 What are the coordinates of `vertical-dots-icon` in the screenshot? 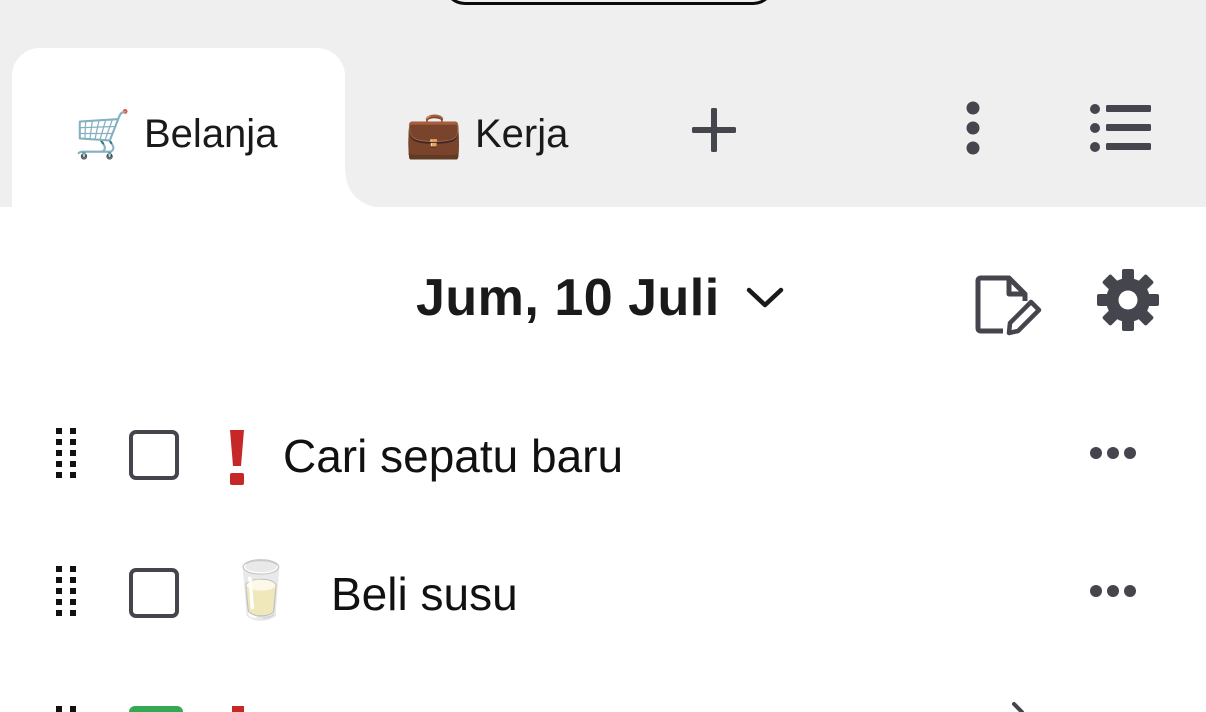 It's located at (973, 128).